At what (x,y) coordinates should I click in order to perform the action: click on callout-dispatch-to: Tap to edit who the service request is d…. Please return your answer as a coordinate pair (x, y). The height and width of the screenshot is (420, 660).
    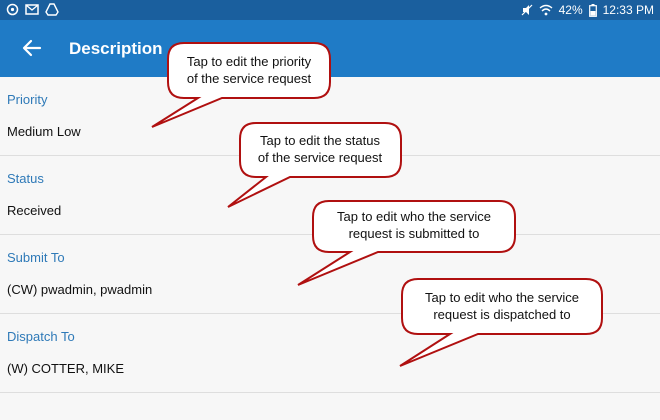
    Looking at the image, I should click on (501, 322).